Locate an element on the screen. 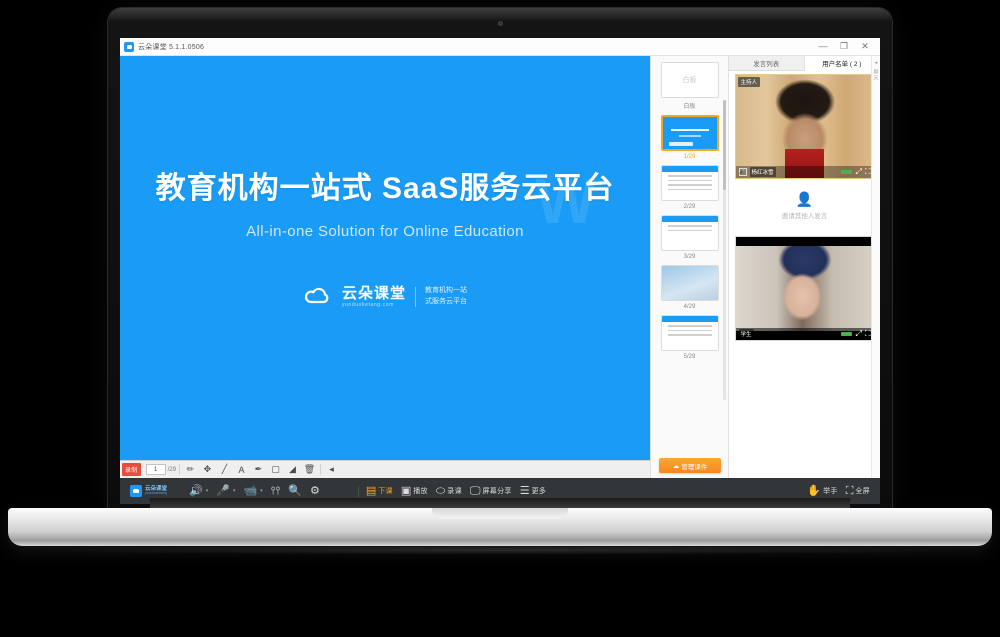 The height and width of the screenshot is (637, 1000). record-button: ⬭ 录课 is located at coordinates (449, 490).